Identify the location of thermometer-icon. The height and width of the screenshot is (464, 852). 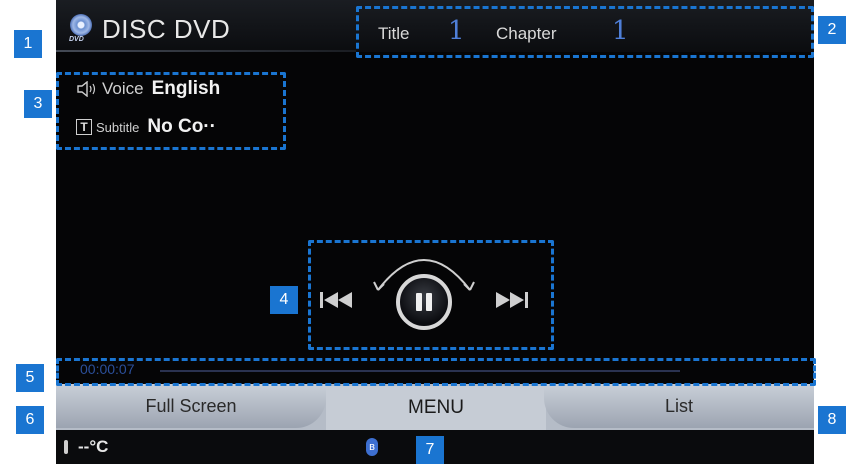
(66, 447).